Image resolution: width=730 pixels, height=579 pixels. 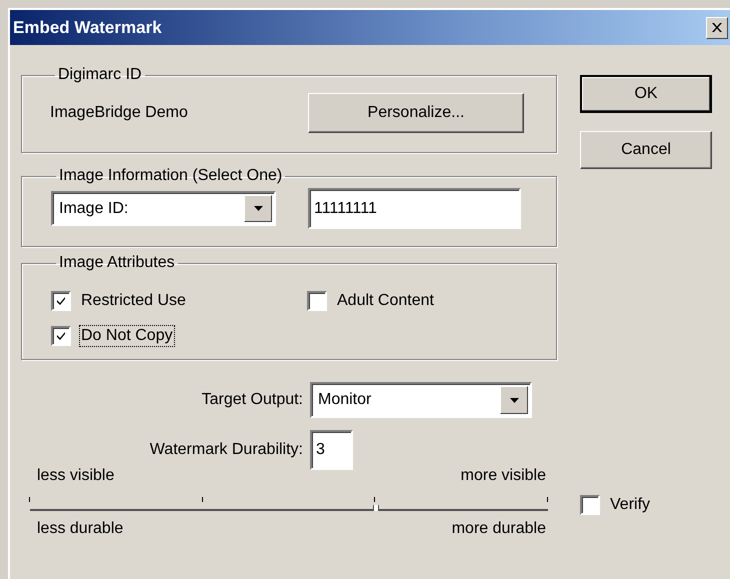 I want to click on id-input-field: 11111111, so click(x=414, y=208).